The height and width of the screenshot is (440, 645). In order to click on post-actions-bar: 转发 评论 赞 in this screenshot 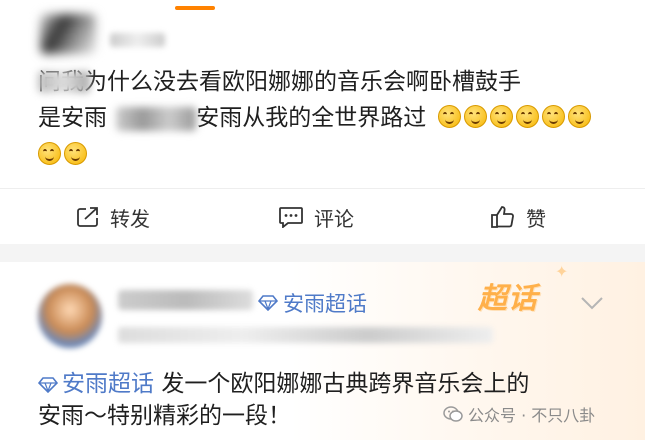, I will do `click(322, 216)`.